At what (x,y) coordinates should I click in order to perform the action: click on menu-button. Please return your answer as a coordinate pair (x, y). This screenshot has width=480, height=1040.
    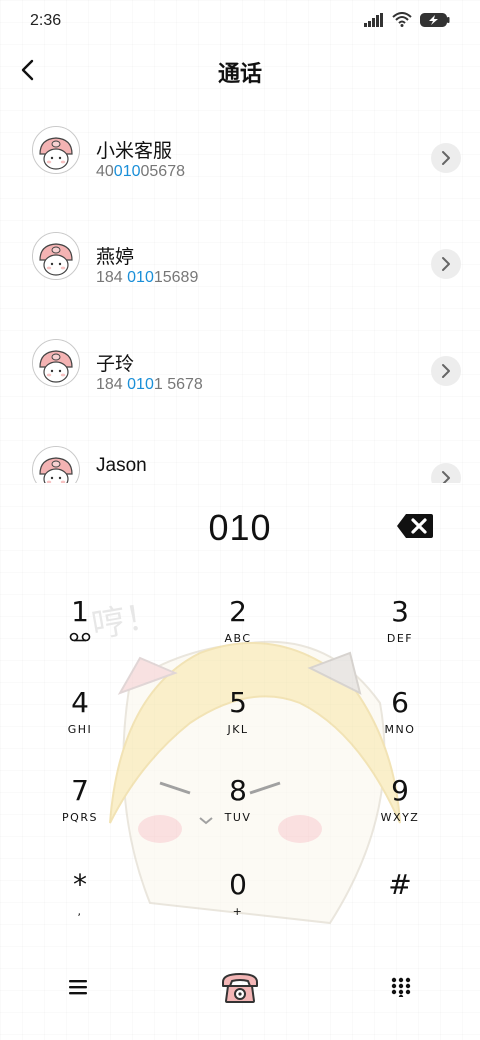
    Looking at the image, I should click on (78, 987).